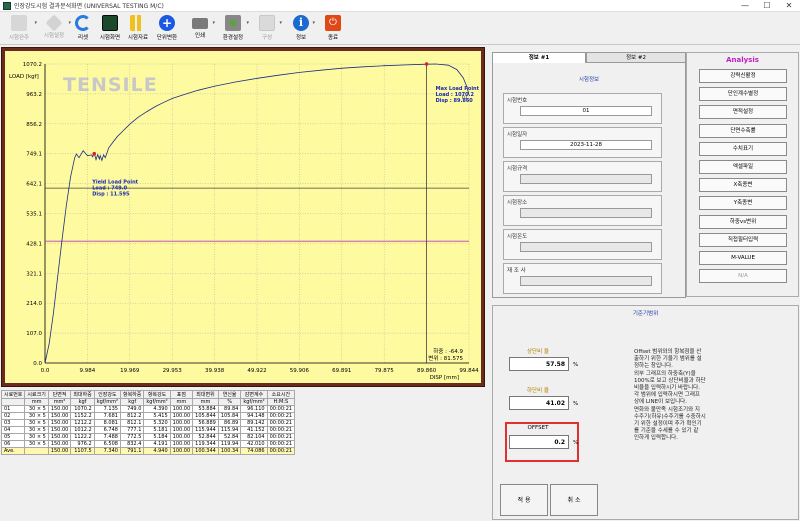 The height and width of the screenshot is (521, 800). What do you see at coordinates (167, 23) in the screenshot?
I see `unit-convert-icon: +` at bounding box center [167, 23].